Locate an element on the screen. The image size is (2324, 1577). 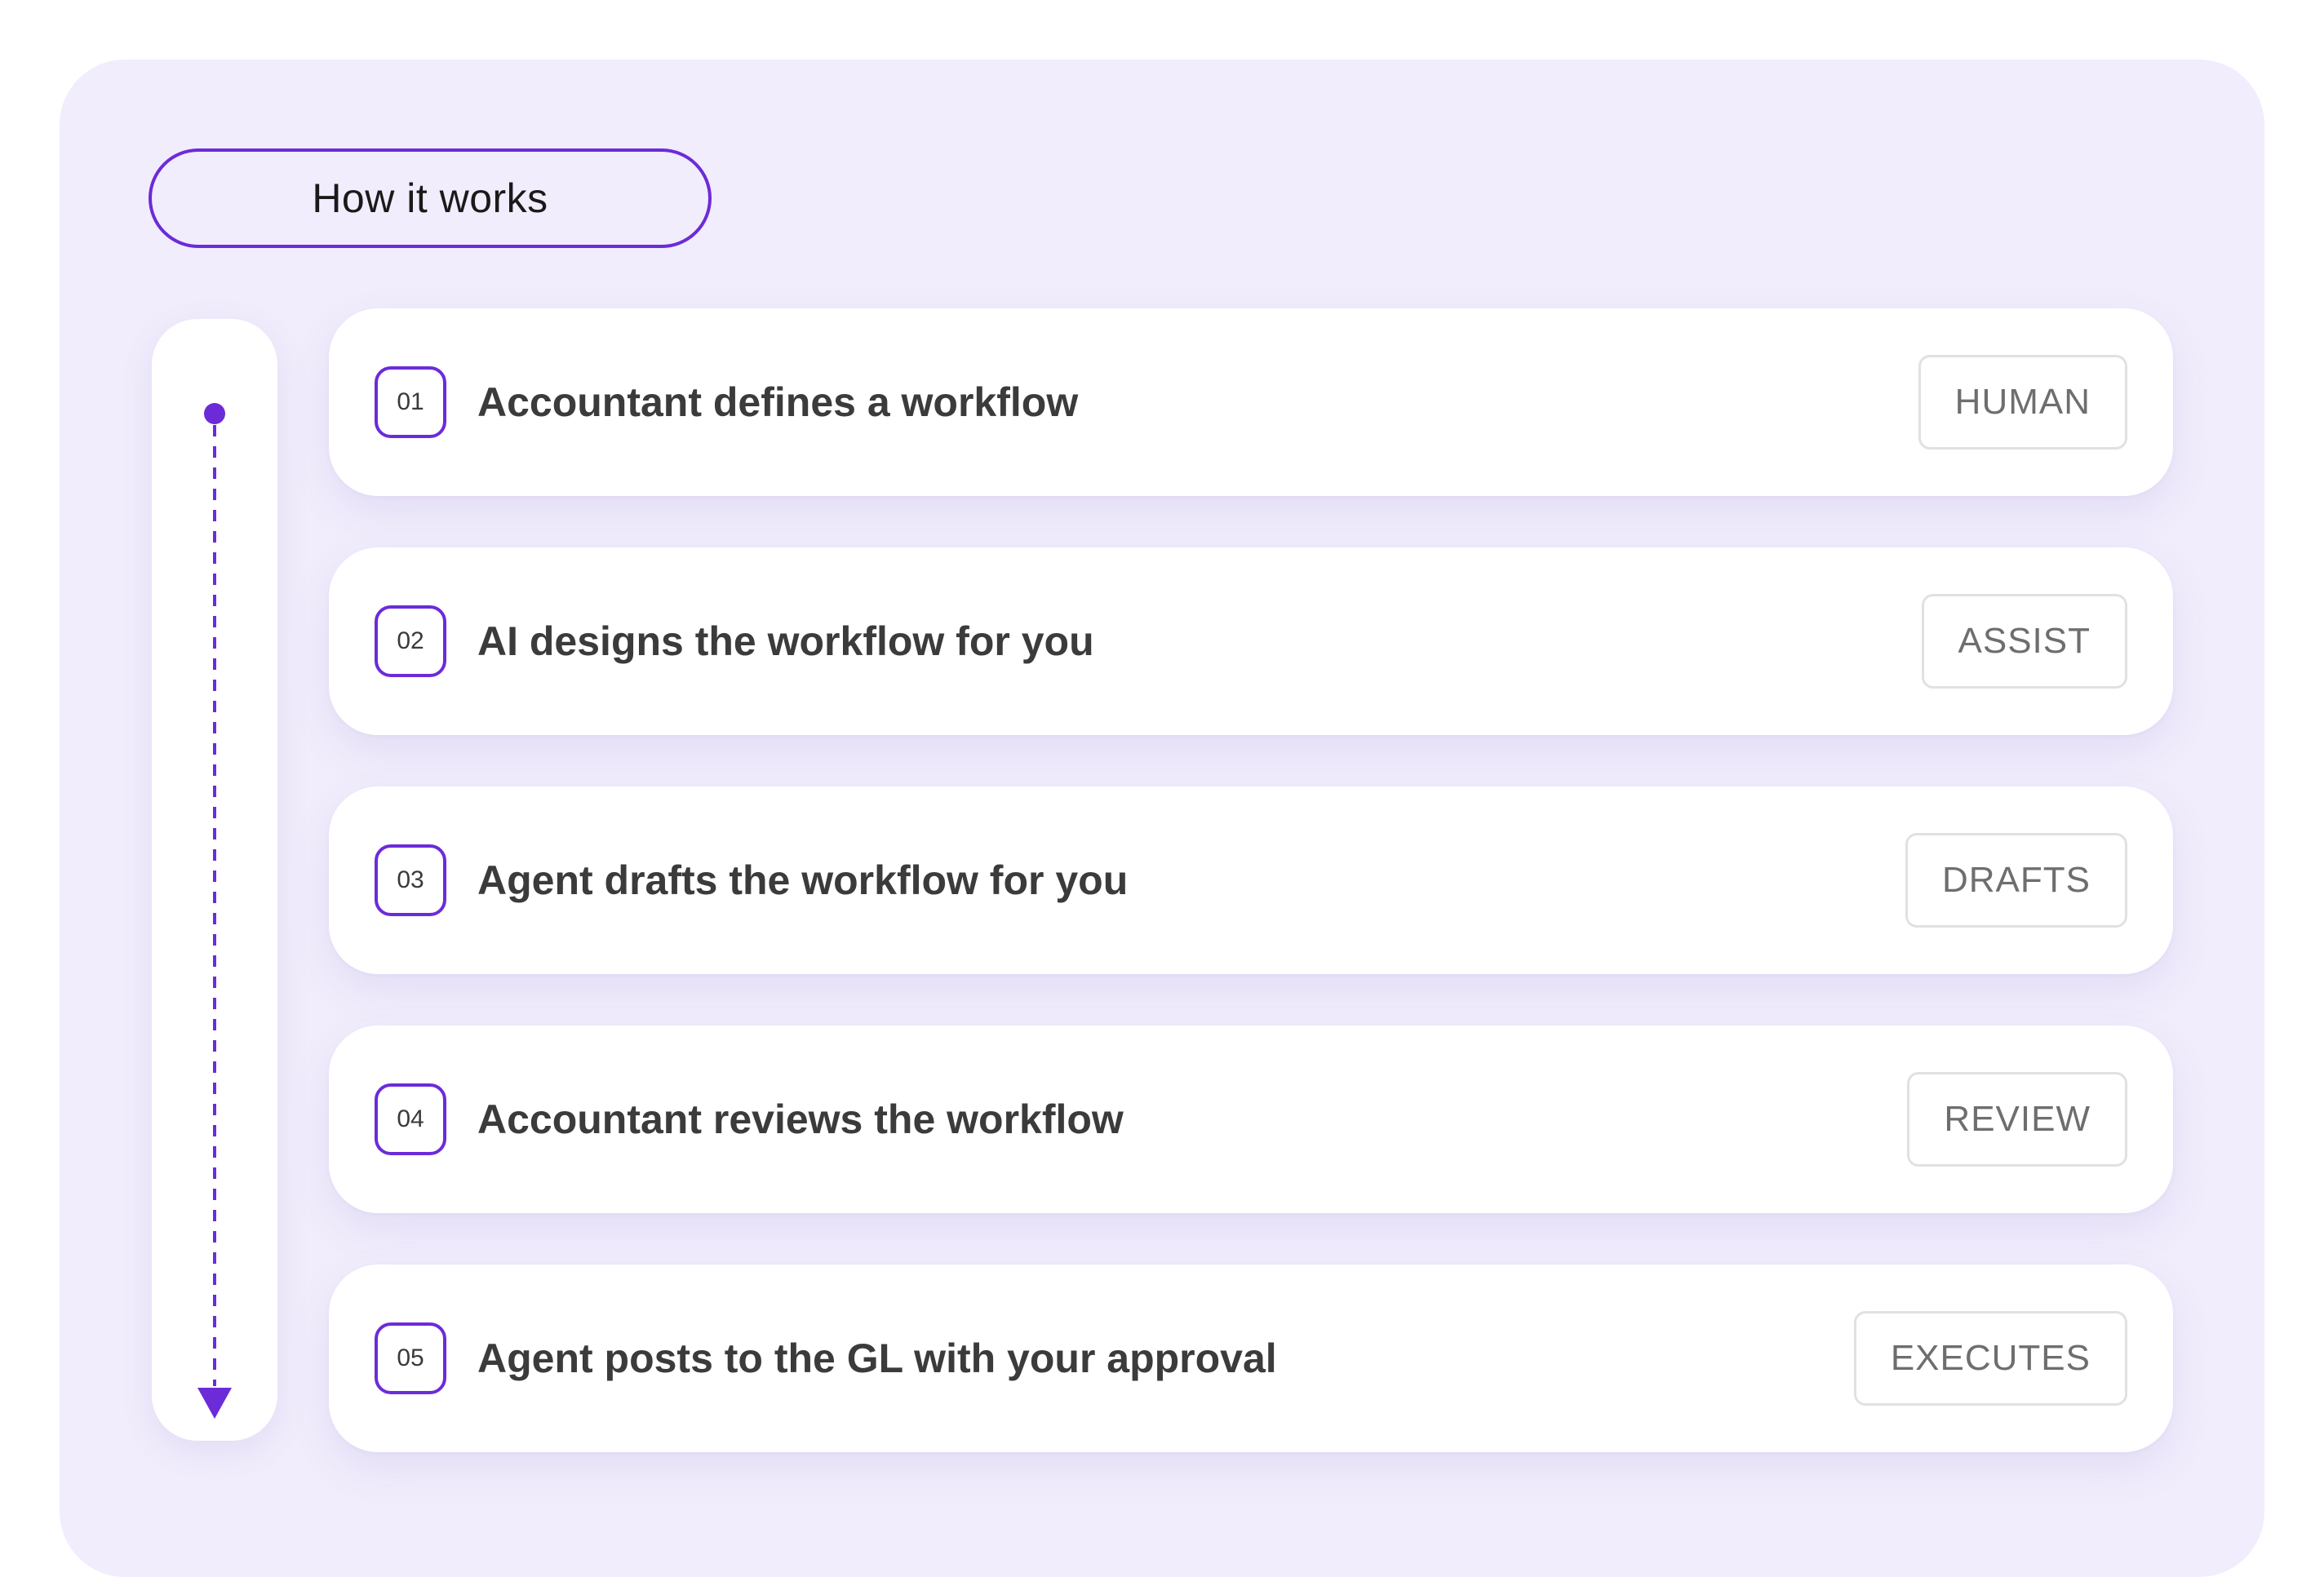
step-number: 02 is located at coordinates (410, 640).